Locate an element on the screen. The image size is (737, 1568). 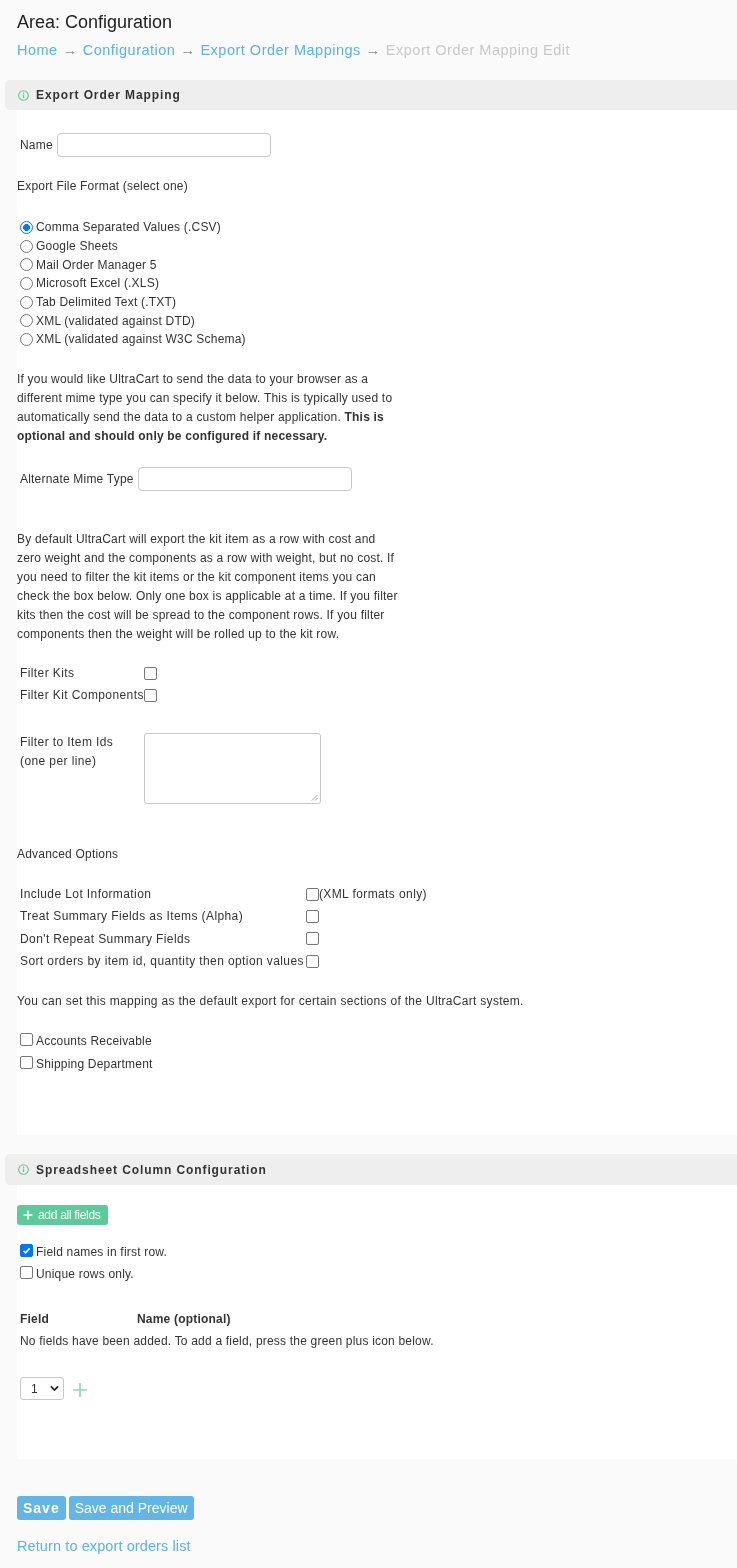
radio-label: Microsoft Excel (.XLS) is located at coordinates (98, 283).